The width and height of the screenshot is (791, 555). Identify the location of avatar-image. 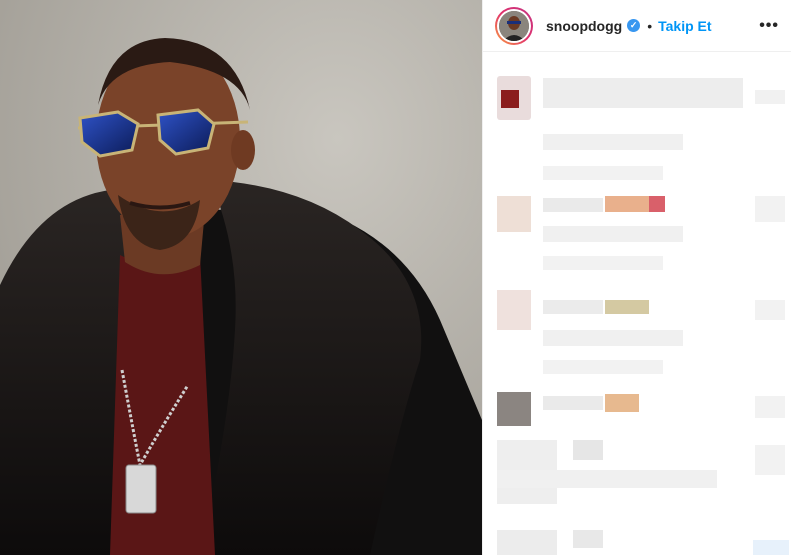
(514, 25).